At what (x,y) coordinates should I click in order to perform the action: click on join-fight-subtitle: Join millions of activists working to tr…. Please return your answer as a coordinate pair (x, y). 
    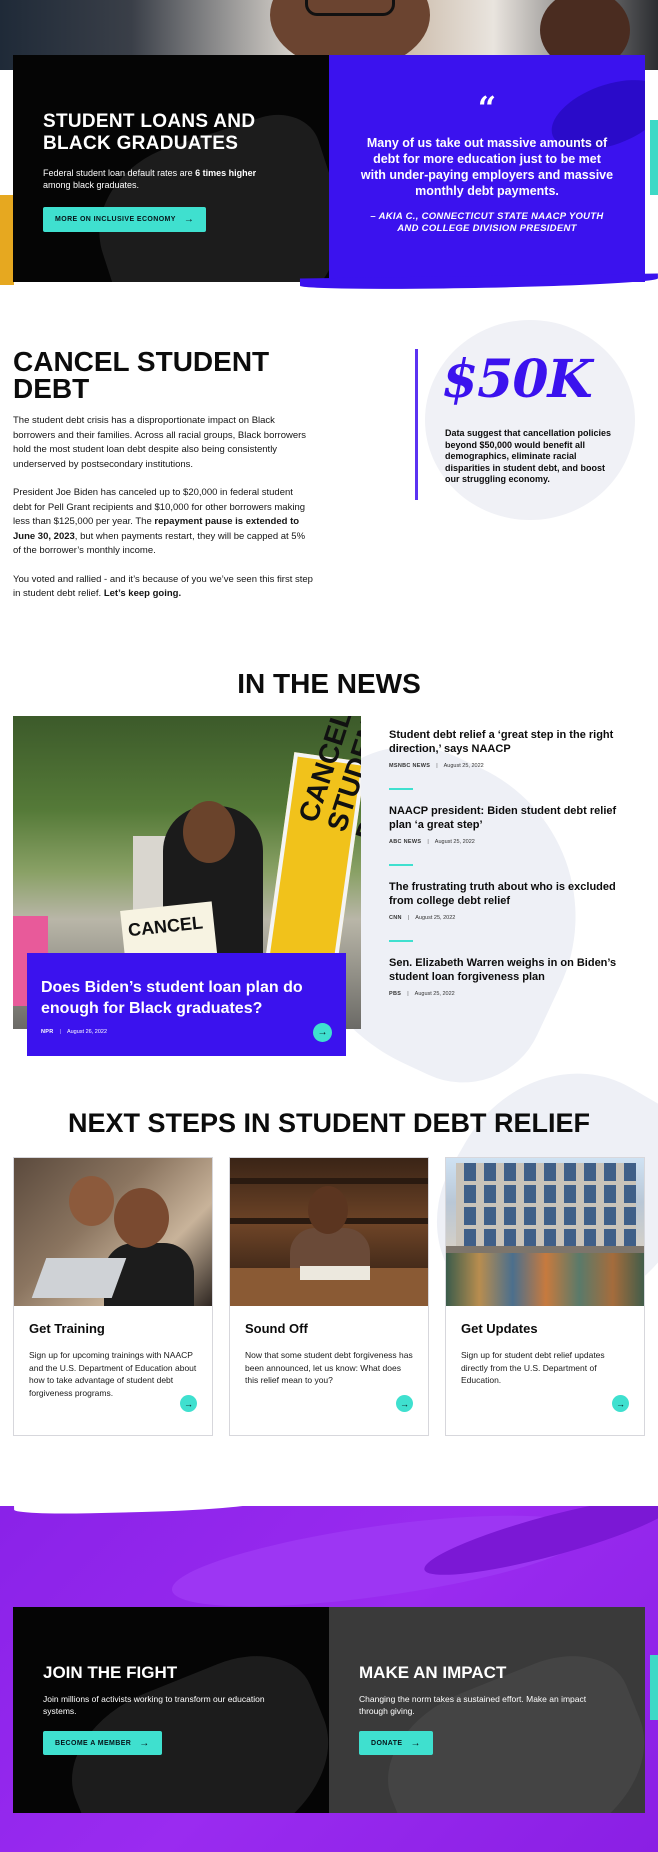
    Looking at the image, I should click on (154, 1705).